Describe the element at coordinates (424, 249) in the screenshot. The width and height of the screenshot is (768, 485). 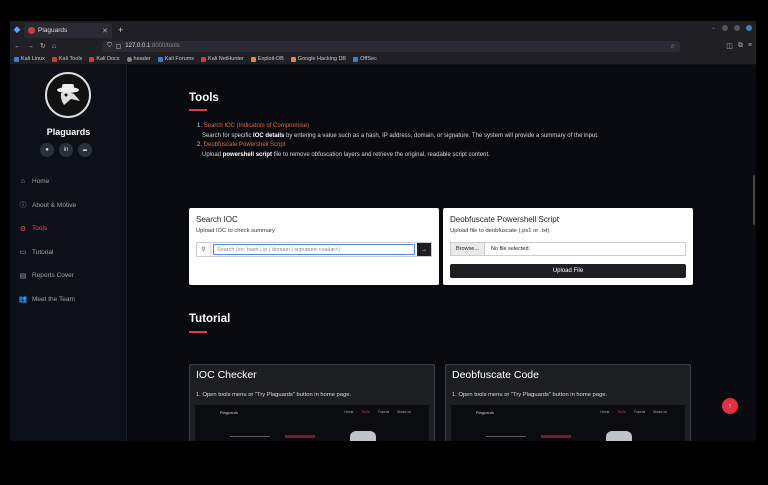
I see `search-submit-button: →` at that location.